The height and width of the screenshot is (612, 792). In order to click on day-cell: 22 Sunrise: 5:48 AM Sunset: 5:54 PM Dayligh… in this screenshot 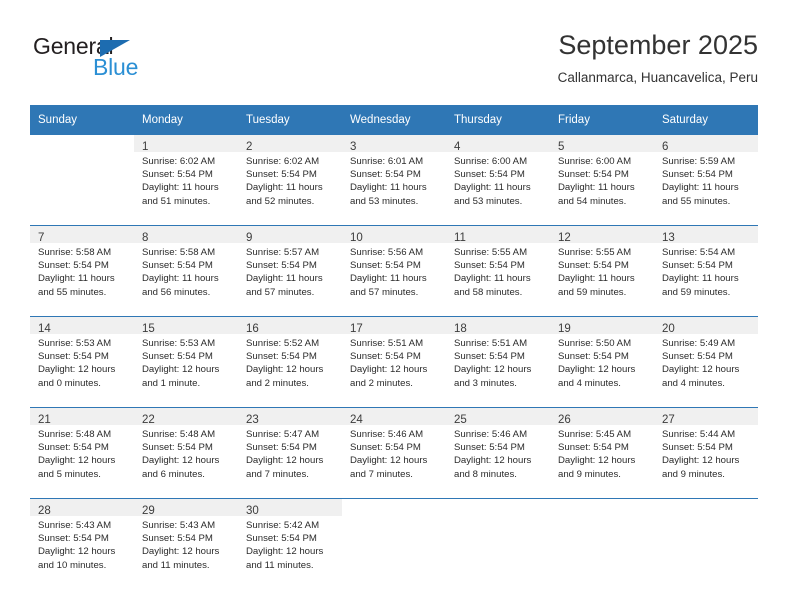, I will do `click(186, 453)`.